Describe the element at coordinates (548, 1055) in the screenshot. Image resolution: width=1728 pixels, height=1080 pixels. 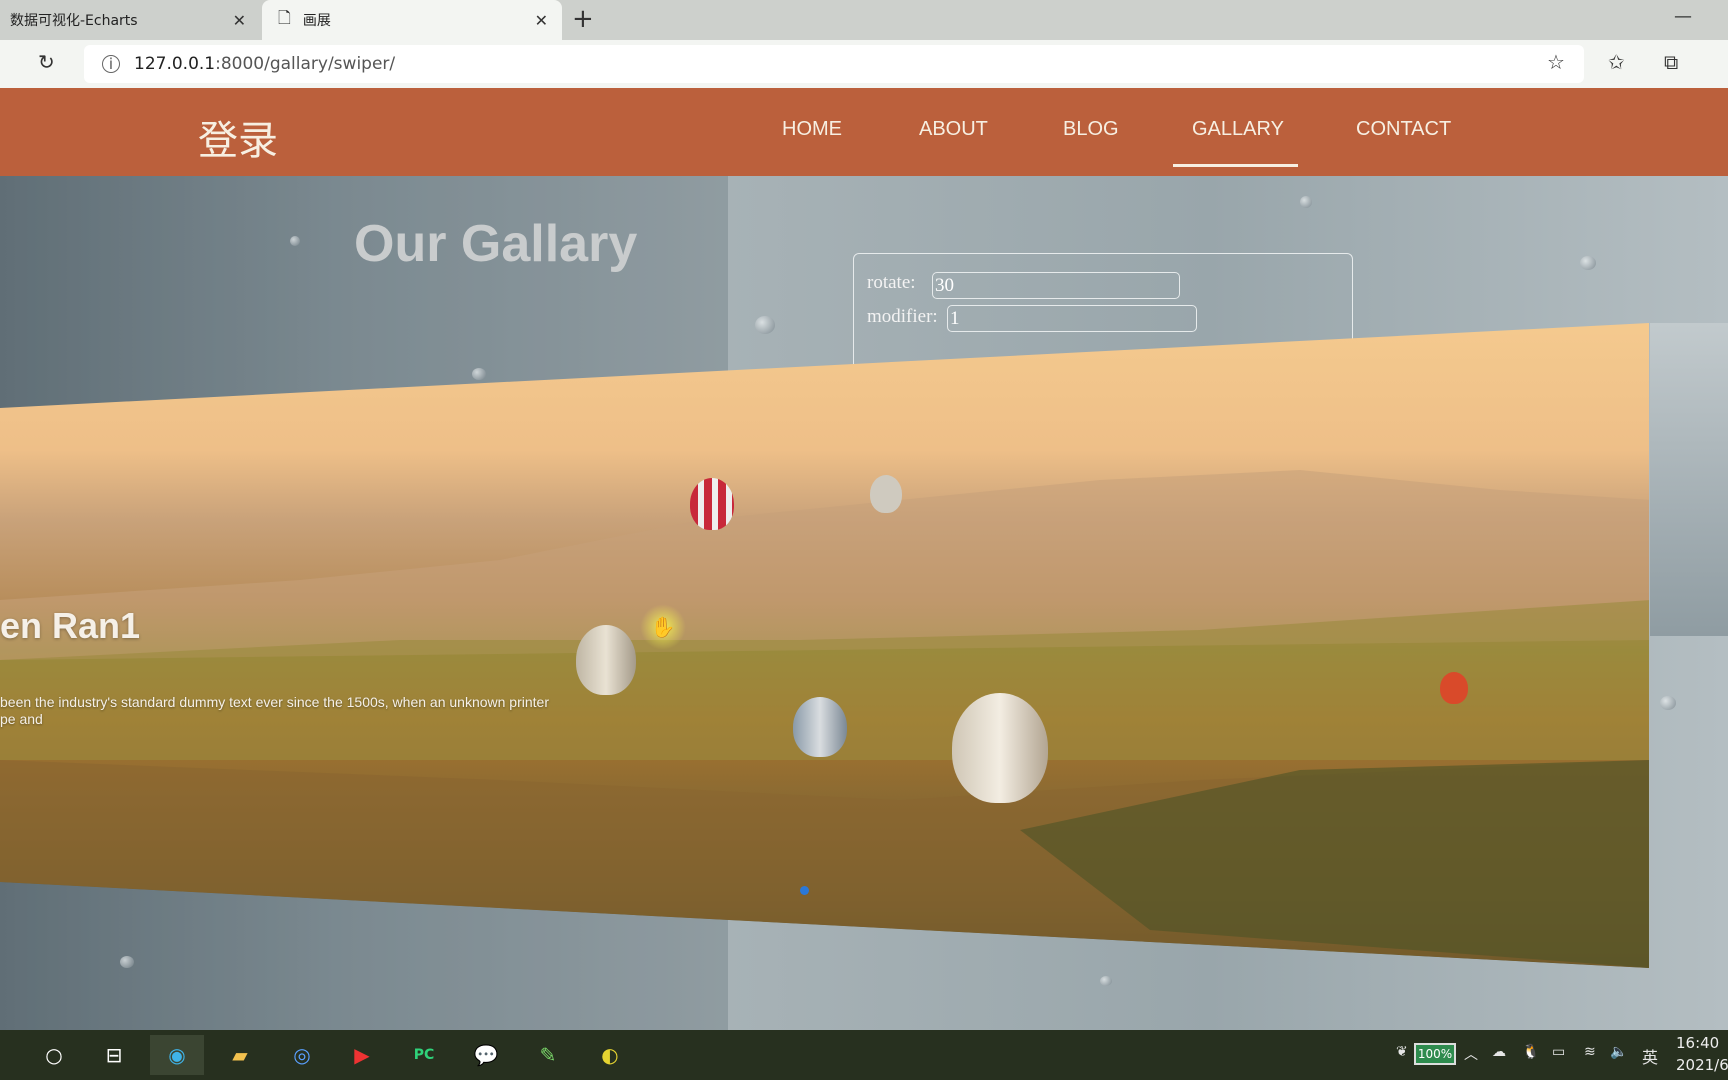
I see `editor-icon: ✎` at that location.